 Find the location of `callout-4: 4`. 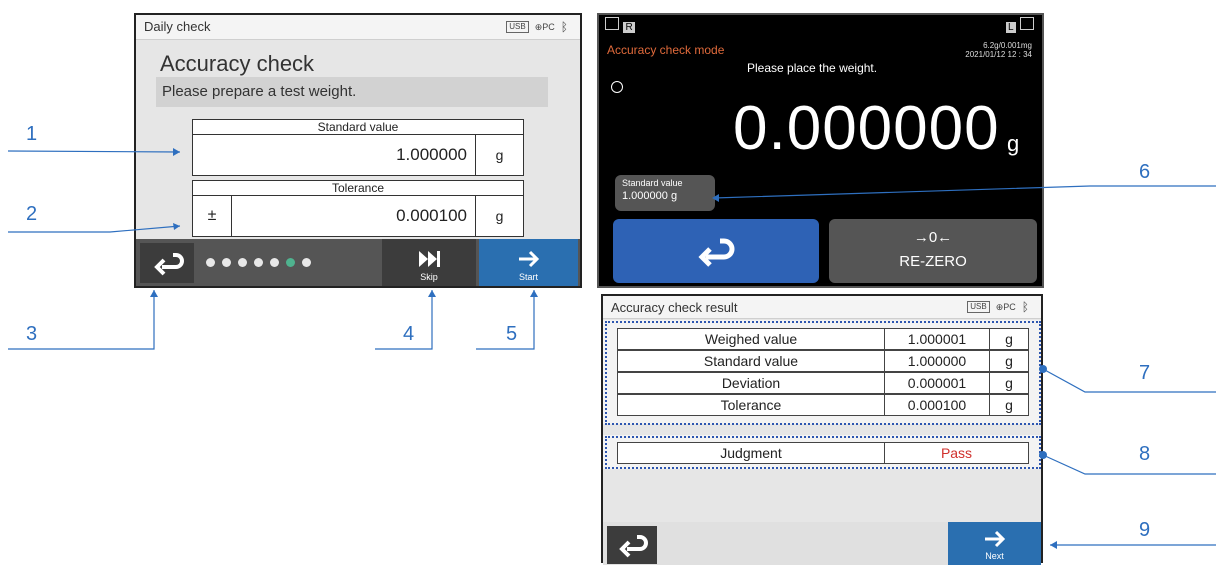

callout-4: 4 is located at coordinates (409, 334).